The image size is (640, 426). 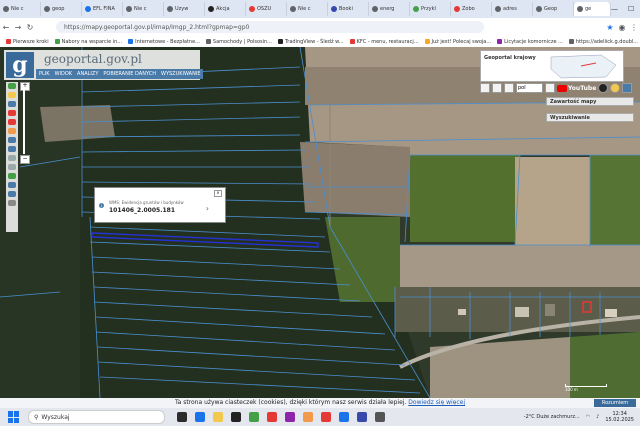 What do you see at coordinates (12, 122) in the screenshot?
I see `area-icon` at bounding box center [12, 122].